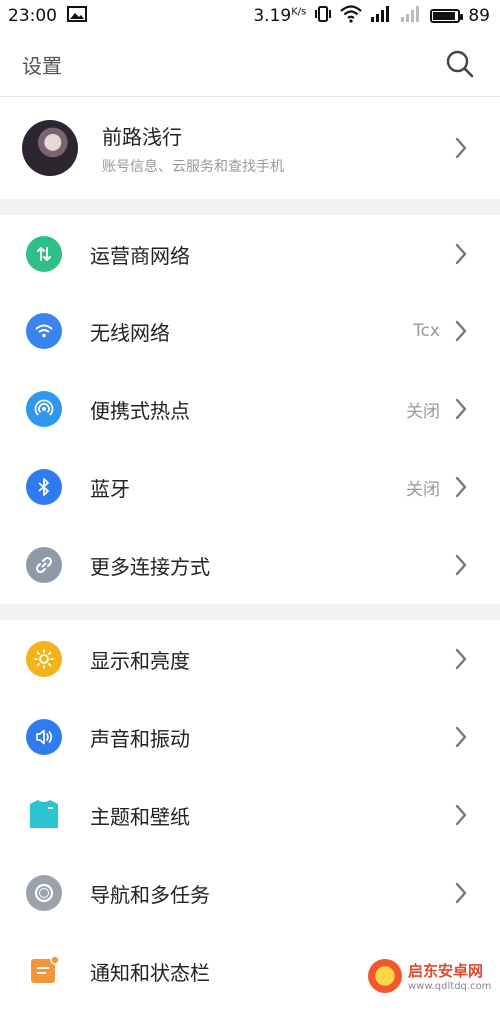 The width and height of the screenshot is (500, 1010). What do you see at coordinates (250, 148) in the screenshot?
I see `account-row: 前路浅行 账号信息、云服务和查找手机` at bounding box center [250, 148].